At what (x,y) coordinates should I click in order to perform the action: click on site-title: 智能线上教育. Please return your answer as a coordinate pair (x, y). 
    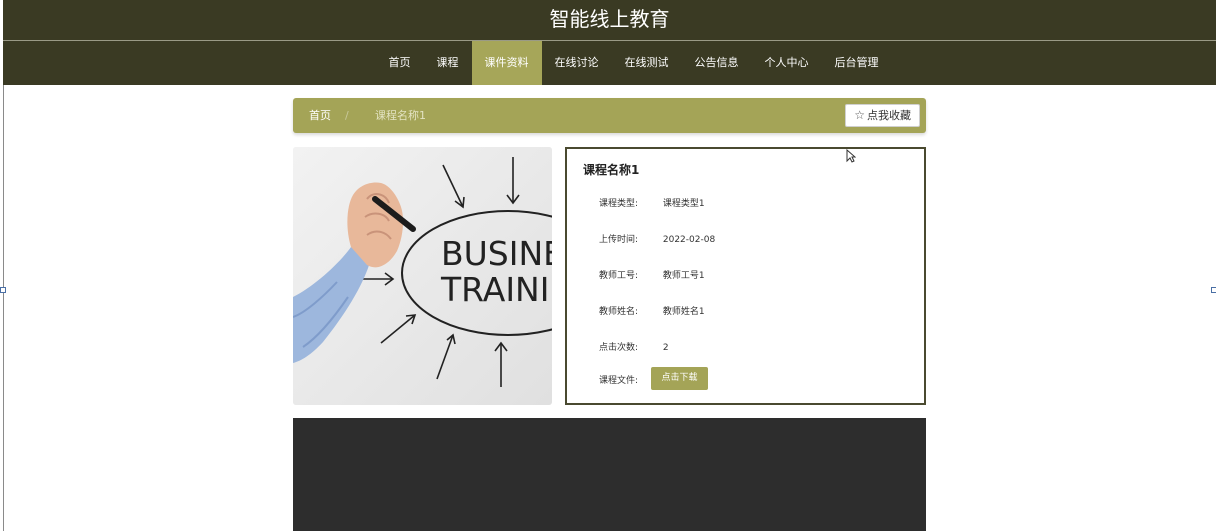
    Looking at the image, I should click on (609, 19).